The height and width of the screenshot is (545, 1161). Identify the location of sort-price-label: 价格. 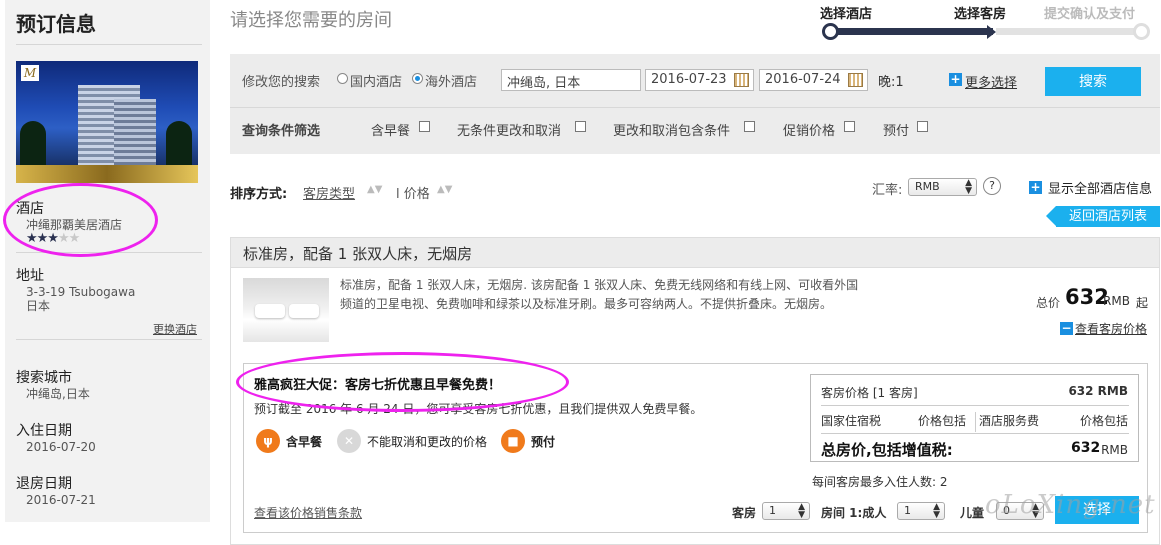
(416, 194).